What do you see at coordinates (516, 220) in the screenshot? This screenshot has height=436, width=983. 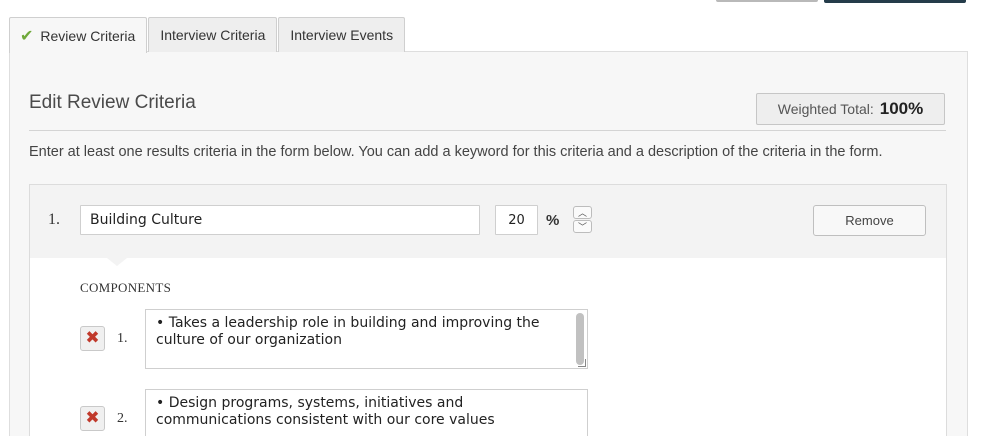 I see `criteria-percent-input: 20` at bounding box center [516, 220].